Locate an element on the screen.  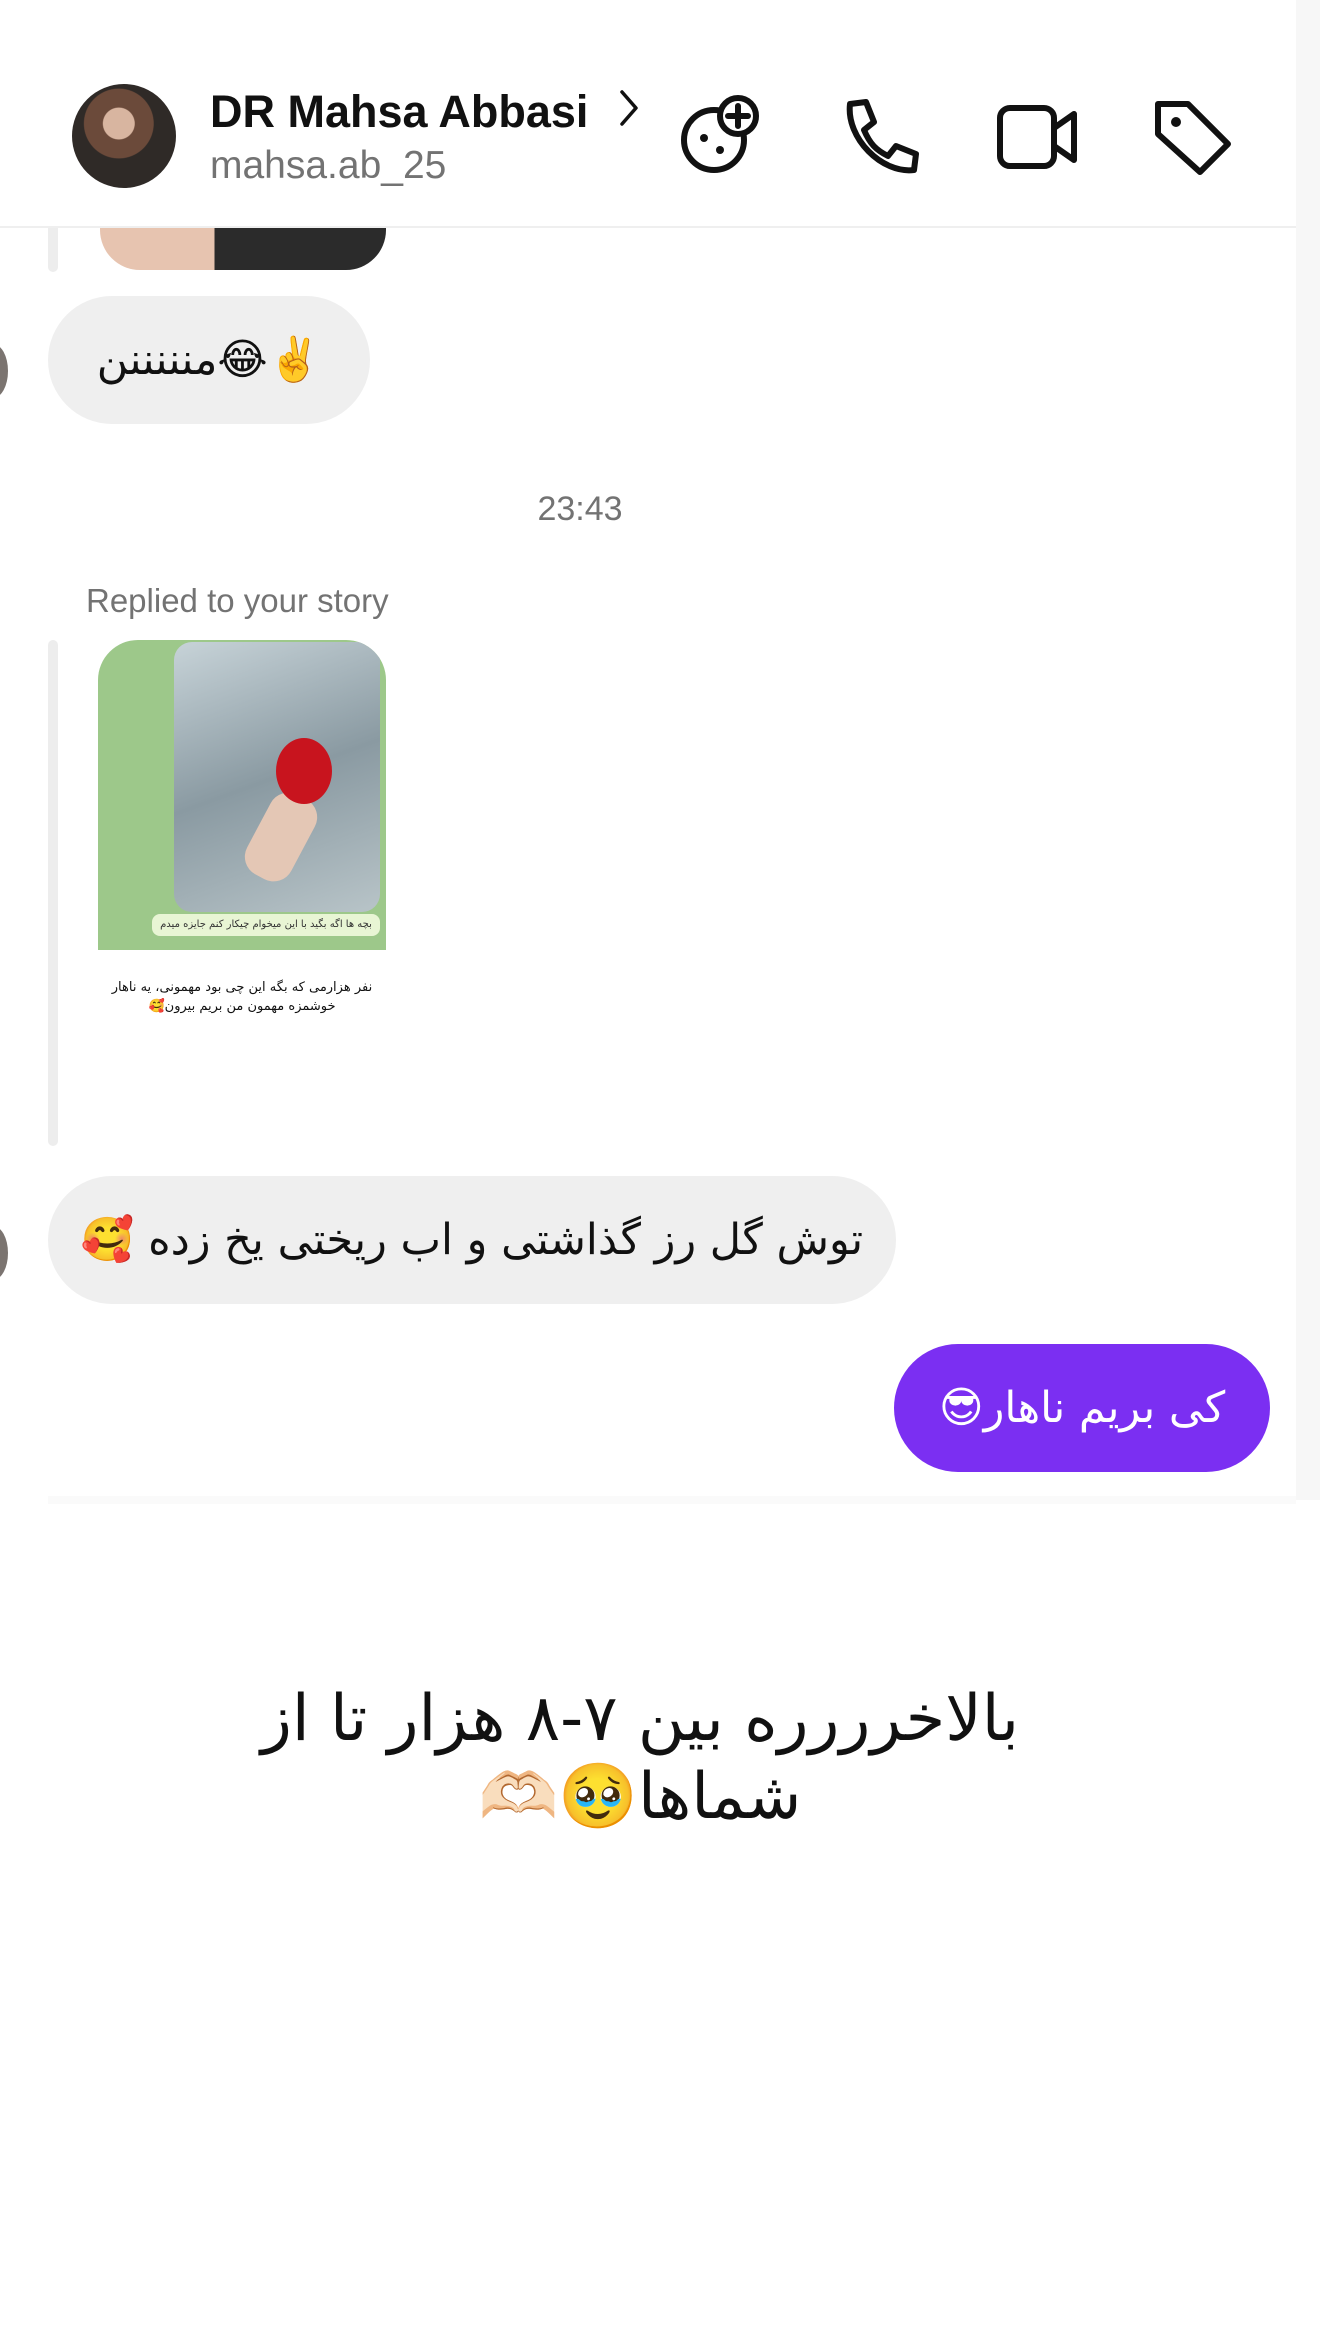
video-call-icon is located at coordinates (1037, 137).